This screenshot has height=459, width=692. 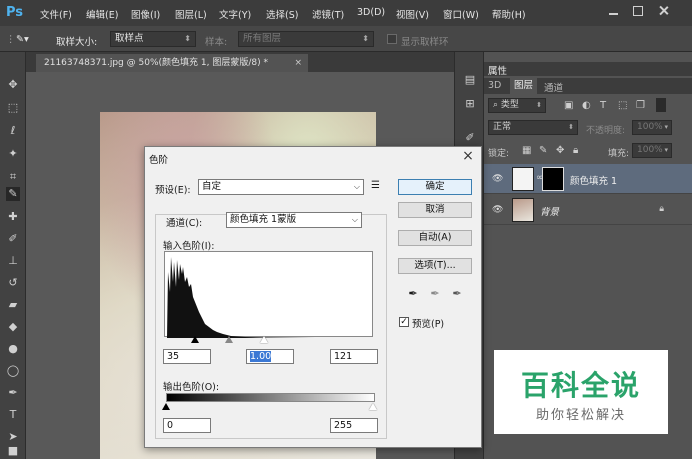 What do you see at coordinates (229, 339) in the screenshot?
I see `input-gamma-slider` at bounding box center [229, 339].